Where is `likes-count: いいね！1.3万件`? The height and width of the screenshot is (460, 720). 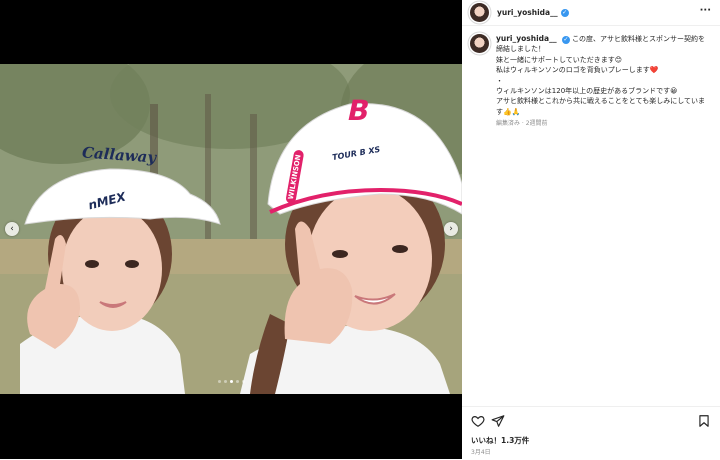
likes-count: いいね！1.3万件 is located at coordinates (500, 440).